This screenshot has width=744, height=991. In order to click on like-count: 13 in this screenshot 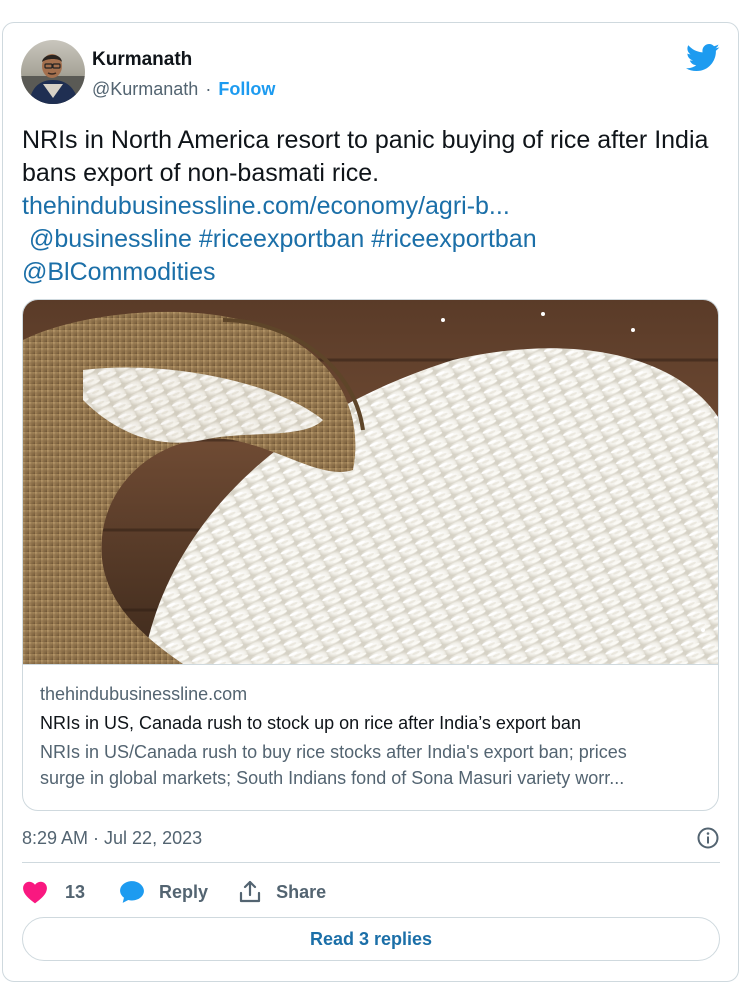, I will do `click(75, 891)`.